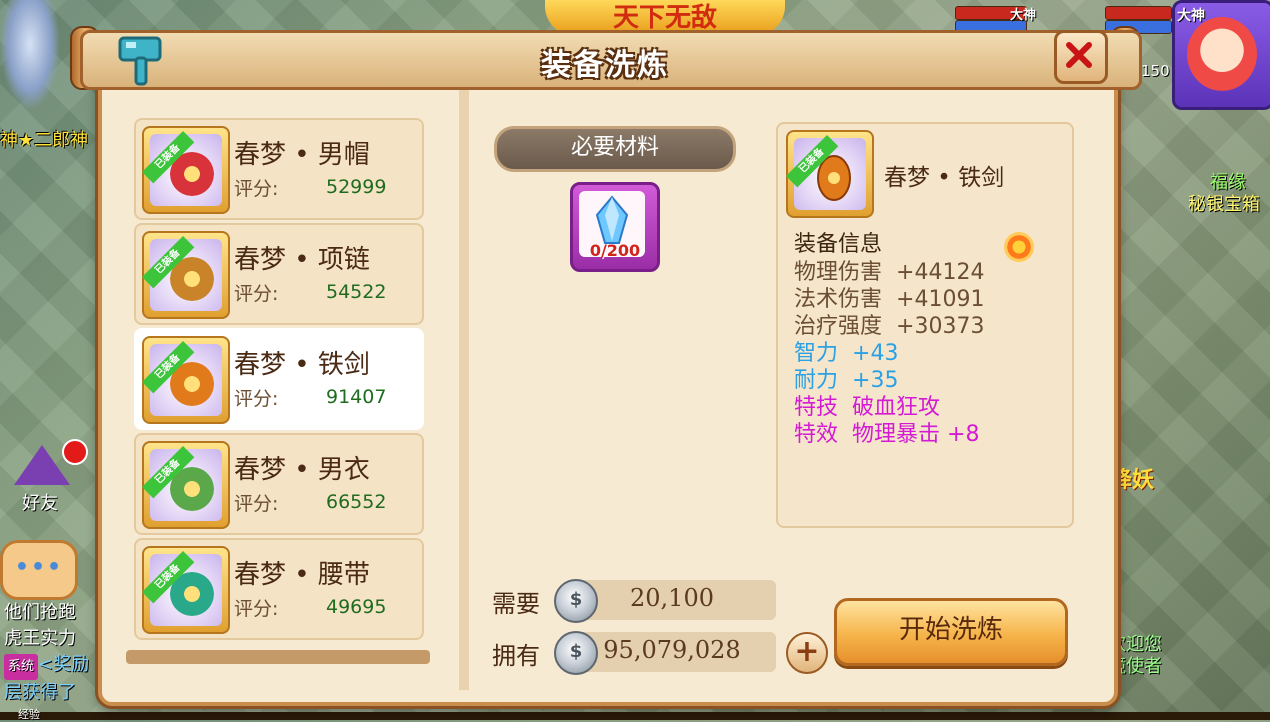 The width and height of the screenshot is (1270, 722). I want to click on material-count: 0/200, so click(615, 250).